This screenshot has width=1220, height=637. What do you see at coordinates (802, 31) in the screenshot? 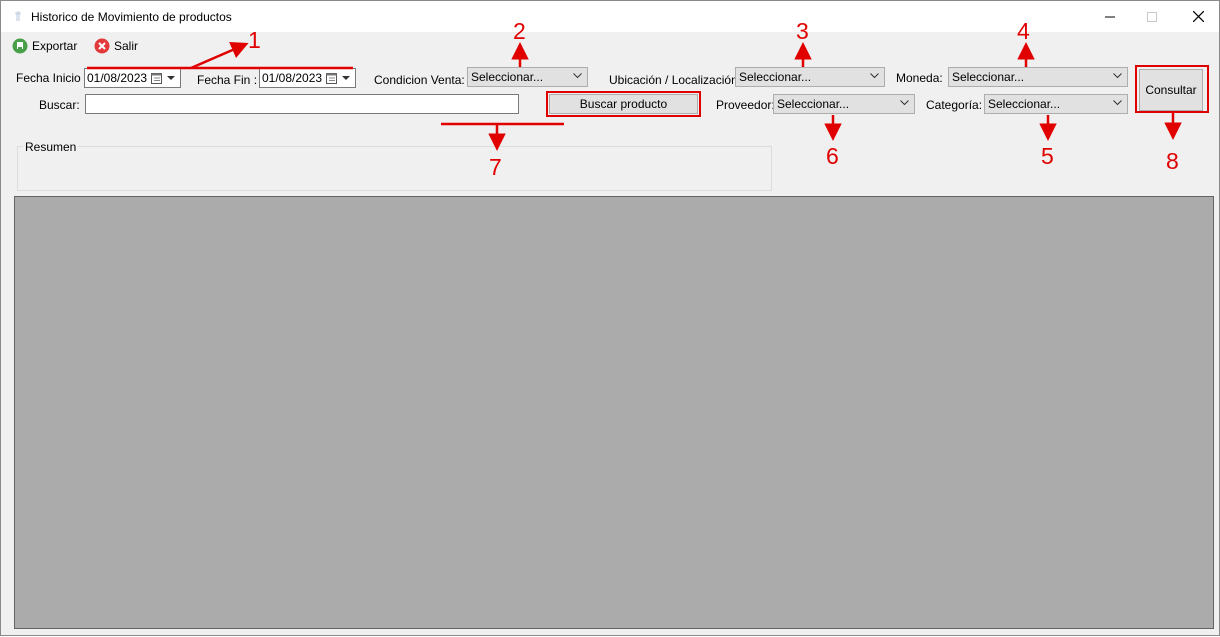
I see `annotation-3: 3` at bounding box center [802, 31].